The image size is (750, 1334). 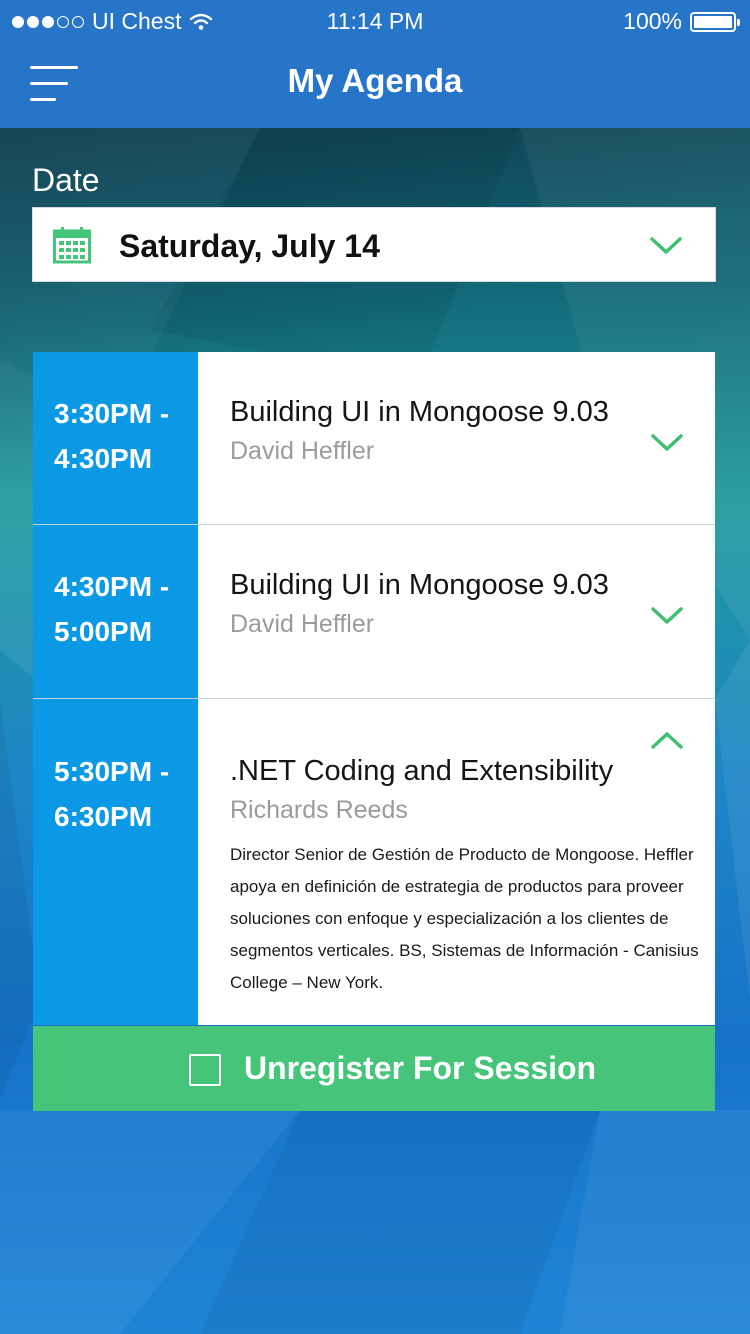 I want to click on session-time-end: 4:30PM, so click(x=103, y=458).